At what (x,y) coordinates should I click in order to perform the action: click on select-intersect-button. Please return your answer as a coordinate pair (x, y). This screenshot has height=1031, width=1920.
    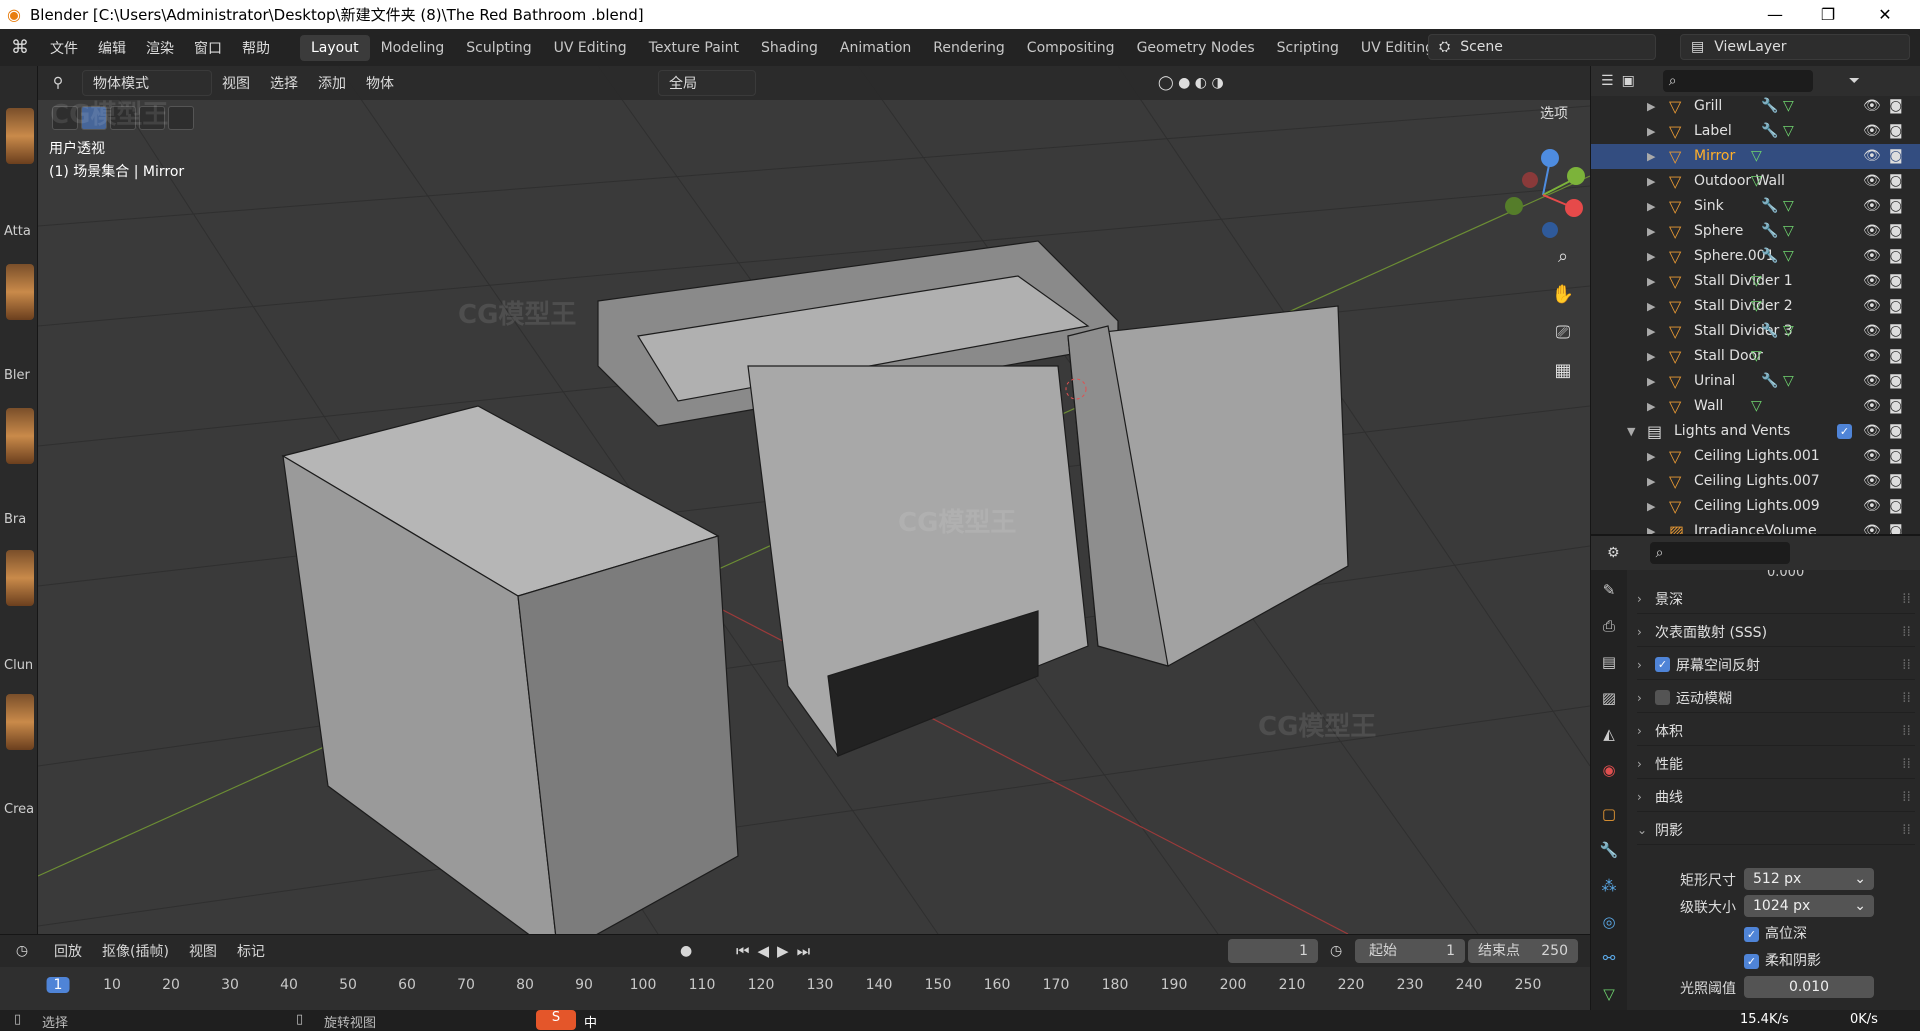
    Looking at the image, I should click on (181, 118).